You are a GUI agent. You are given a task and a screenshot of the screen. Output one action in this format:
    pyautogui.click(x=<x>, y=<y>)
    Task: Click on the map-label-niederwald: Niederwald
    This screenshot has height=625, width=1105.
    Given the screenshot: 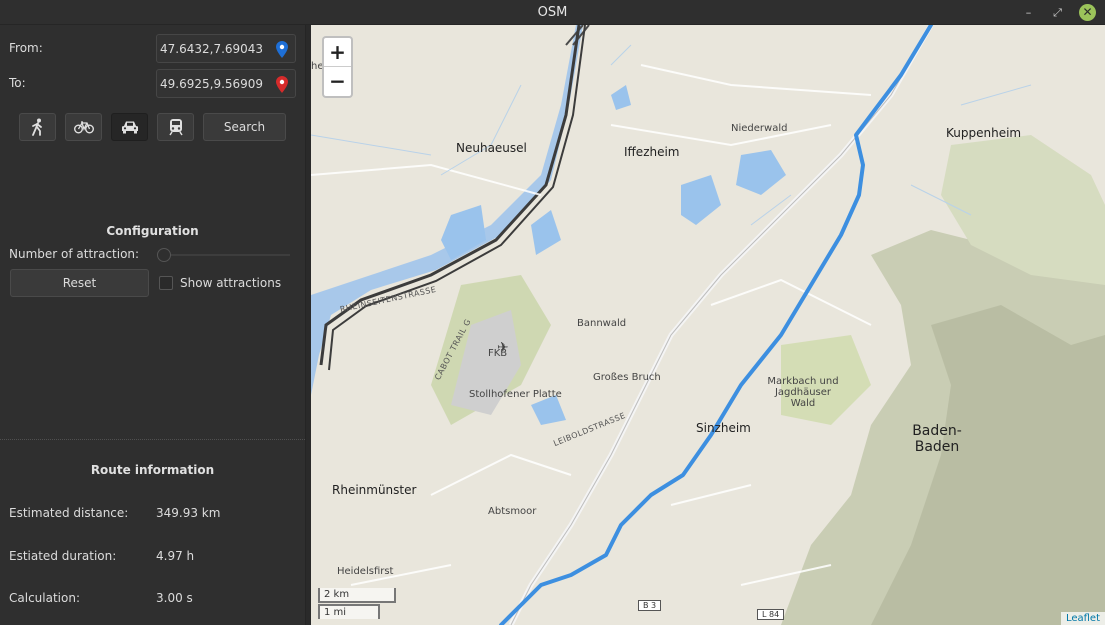 What is the action you would take?
    pyautogui.click(x=759, y=128)
    